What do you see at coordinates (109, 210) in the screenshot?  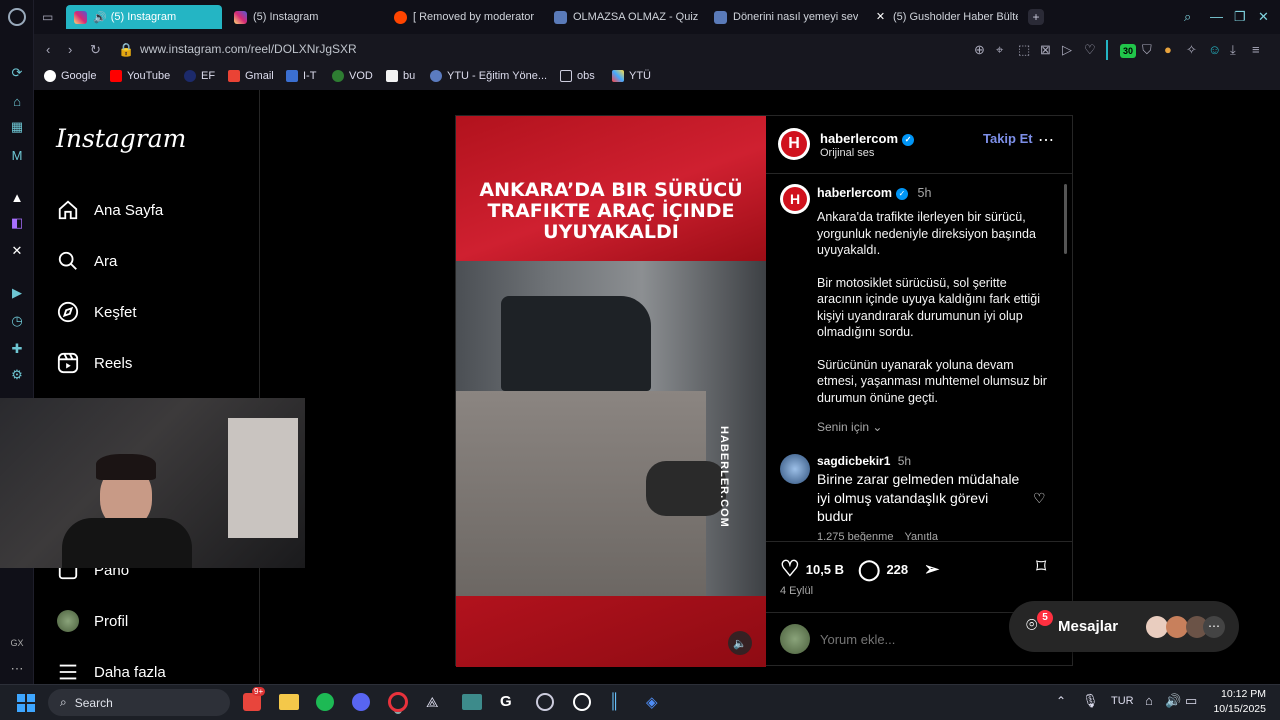 I see `nav-home: Ana Sayfa` at bounding box center [109, 210].